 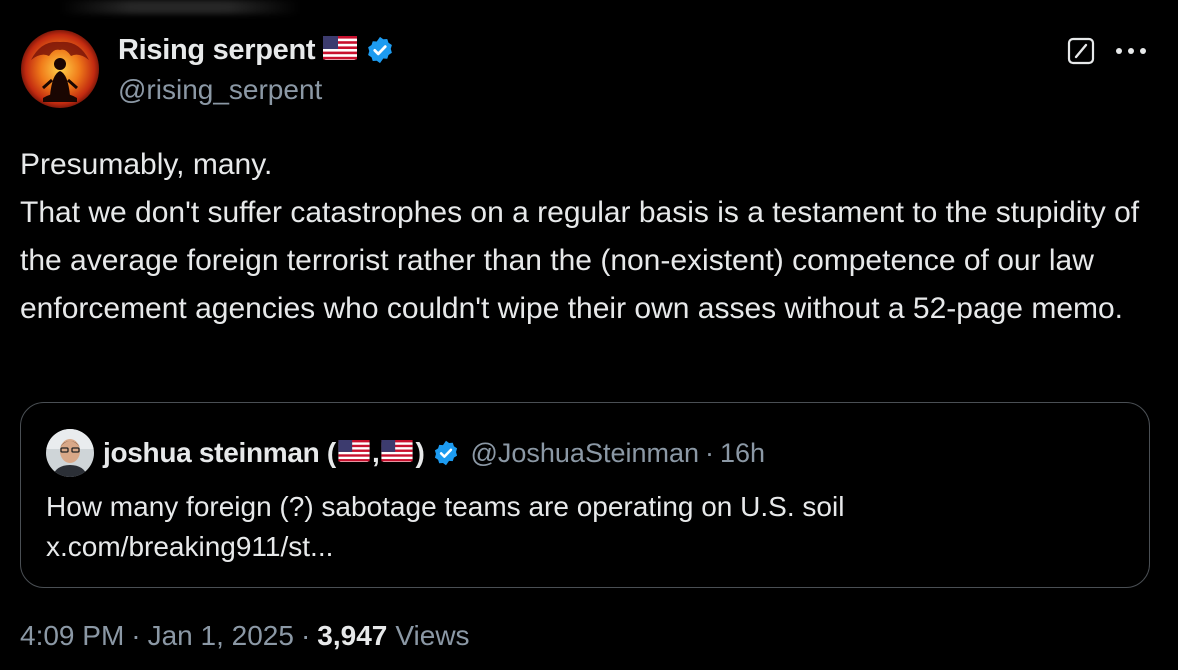 What do you see at coordinates (72, 636) in the screenshot?
I see `tweet-time: 4:09 PM` at bounding box center [72, 636].